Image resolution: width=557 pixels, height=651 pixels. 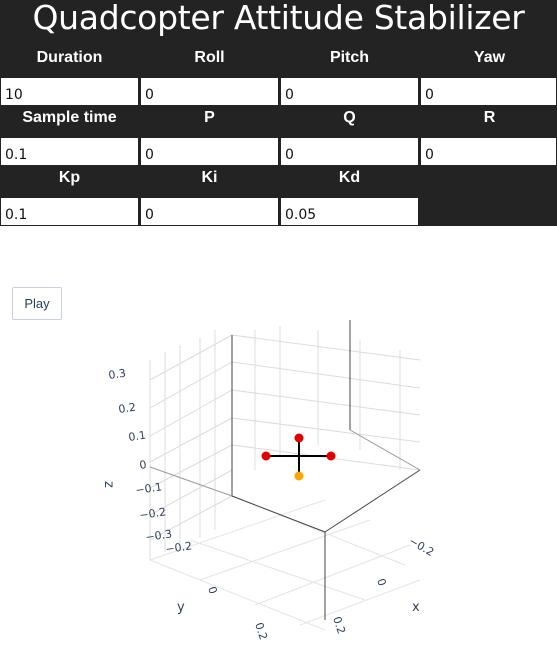 What do you see at coordinates (69, 91) in the screenshot?
I see `duration-input` at bounding box center [69, 91].